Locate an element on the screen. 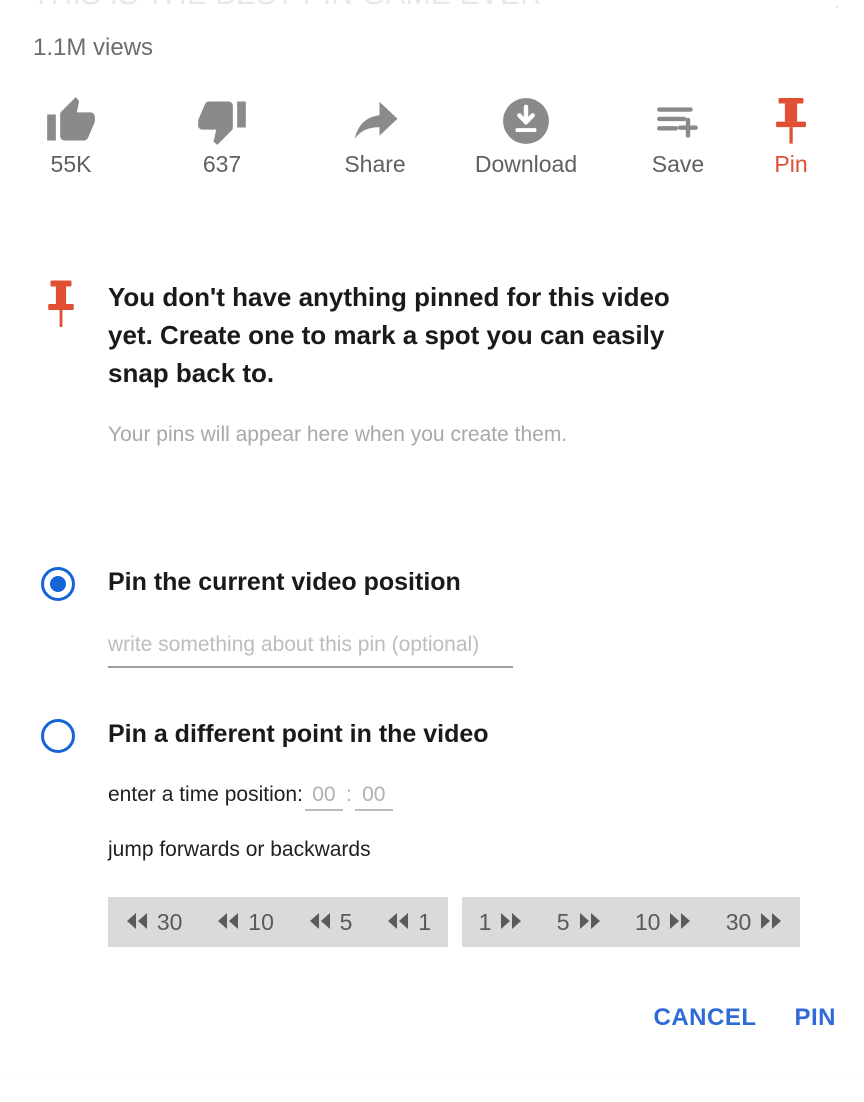 Image resolution: width=864 pixels, height=1102 pixels. jump-back-10-button: 10 is located at coordinates (245, 922).